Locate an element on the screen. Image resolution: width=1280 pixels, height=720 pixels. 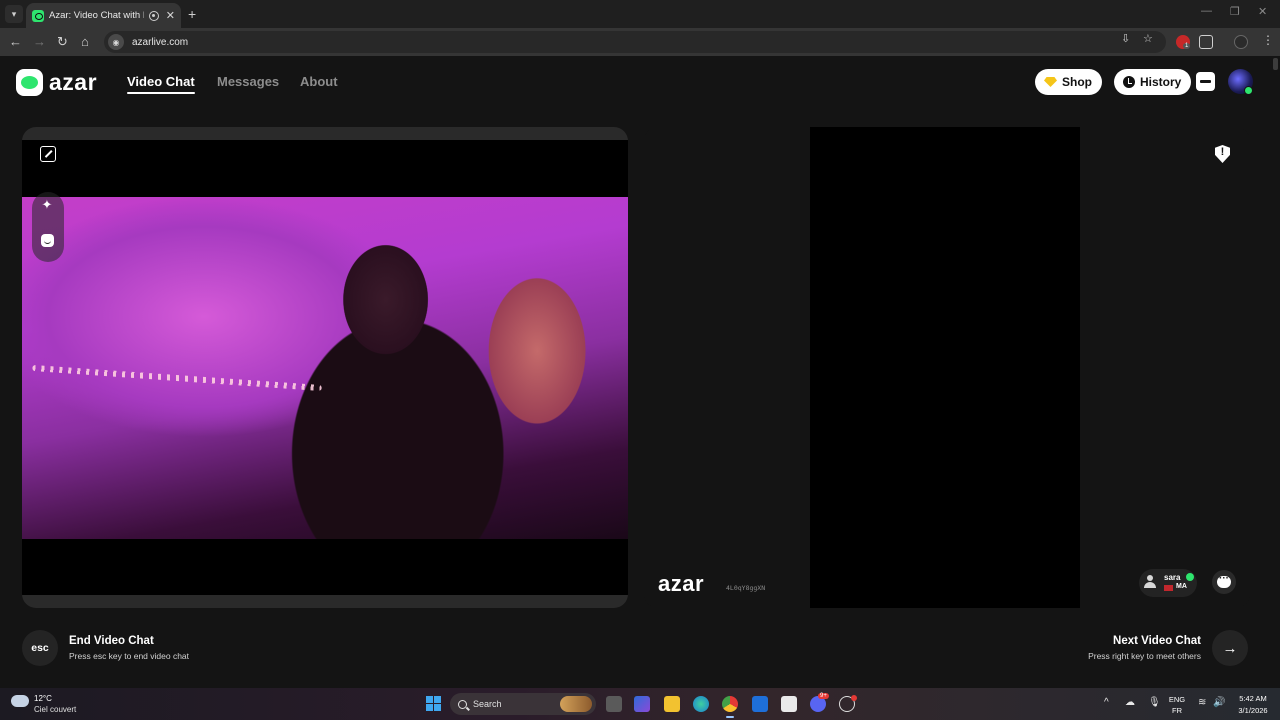
language-indicator-top: ENG is located at coordinates (1177, 699).